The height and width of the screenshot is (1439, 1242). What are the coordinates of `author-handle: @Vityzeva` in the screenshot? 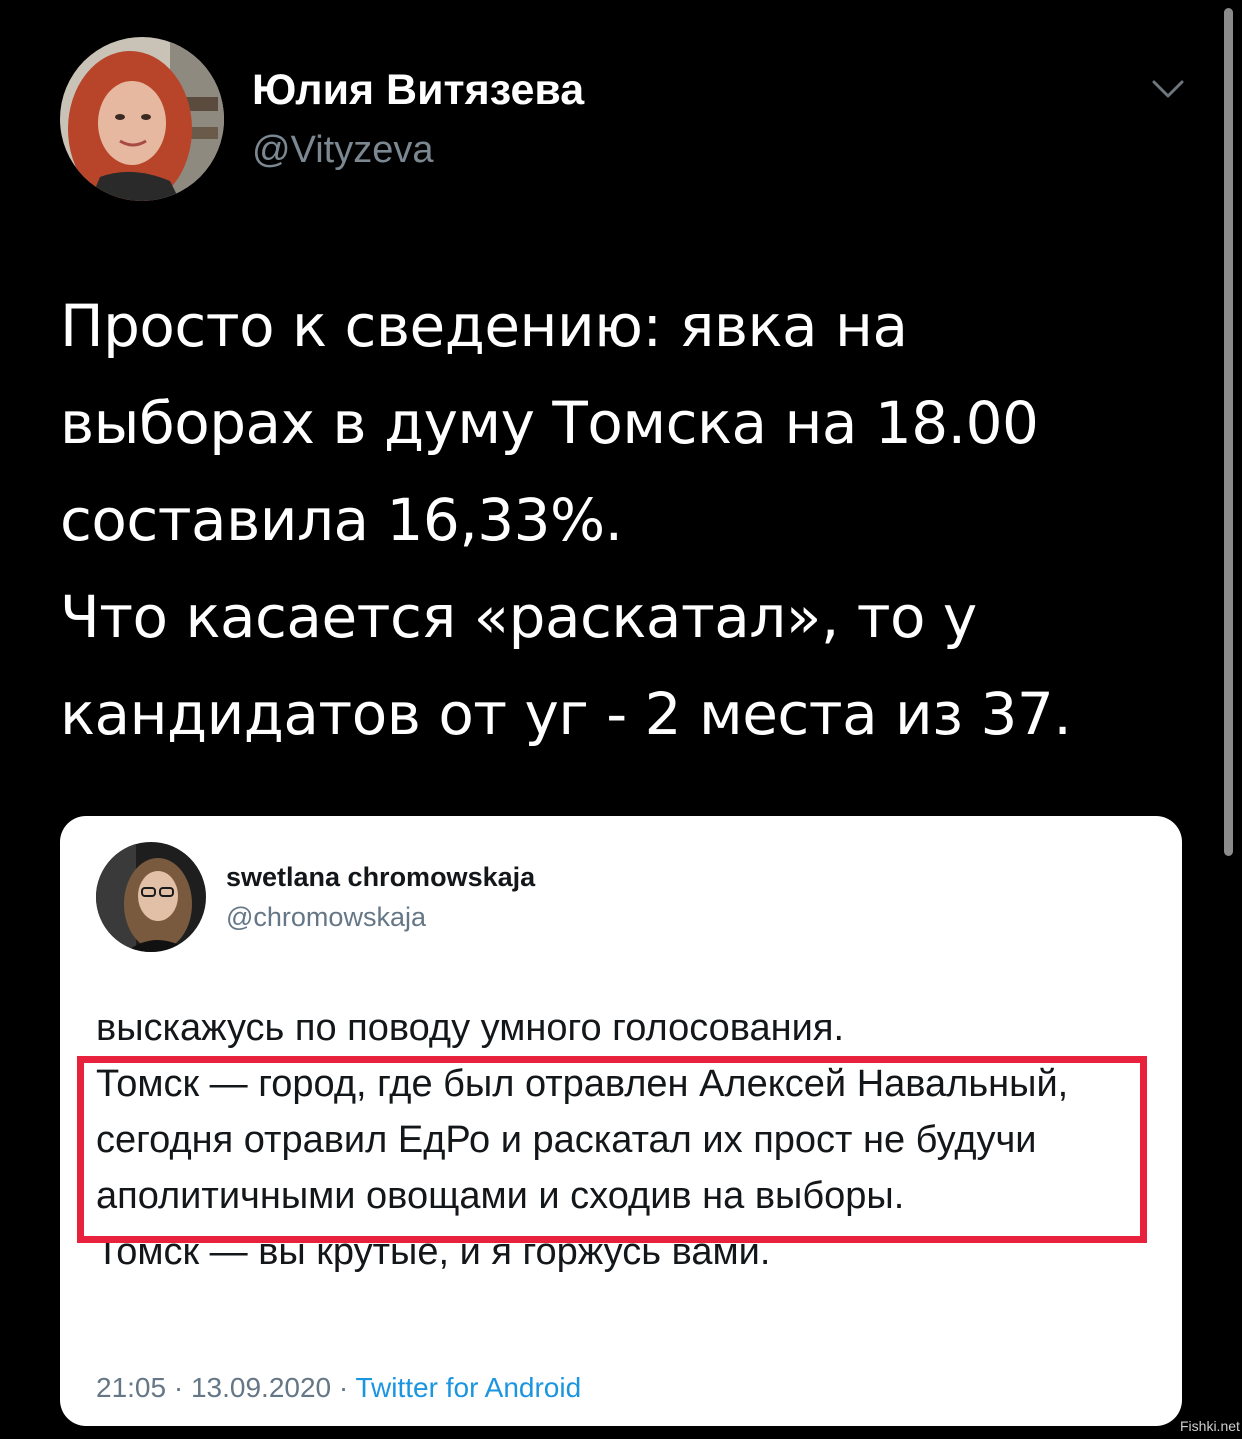 It's located at (343, 150).